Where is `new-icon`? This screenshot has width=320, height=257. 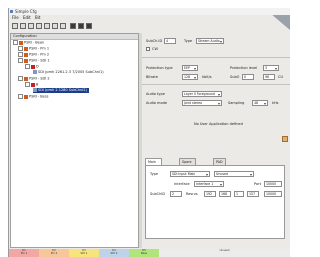 new-icon is located at coordinates (15, 26).